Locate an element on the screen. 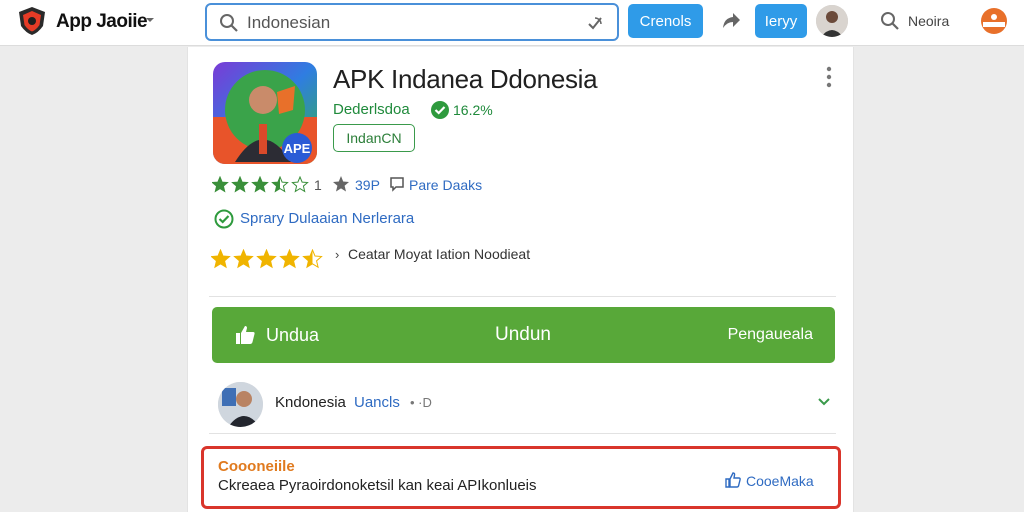 This screenshot has width=1024, height=512. app-icon-image: APE is located at coordinates (265, 113).